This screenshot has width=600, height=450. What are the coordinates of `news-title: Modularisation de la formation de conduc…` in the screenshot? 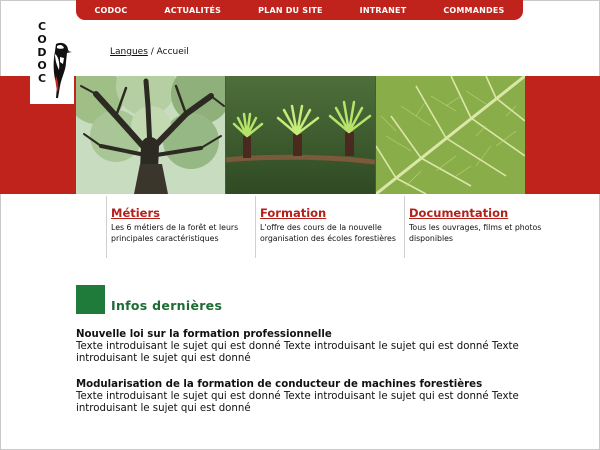 It's located at (316, 385).